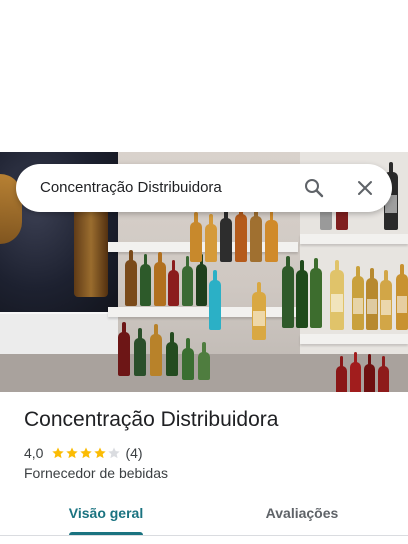 This screenshot has height=544, width=408. I want to click on tab-reviews: Avaliações, so click(302, 513).